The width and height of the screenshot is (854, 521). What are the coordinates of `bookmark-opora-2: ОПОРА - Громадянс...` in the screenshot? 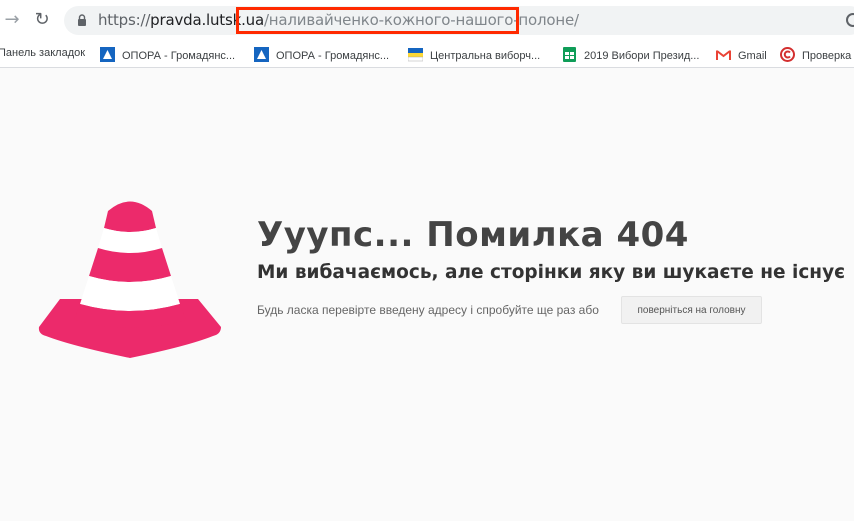 It's located at (321, 54).